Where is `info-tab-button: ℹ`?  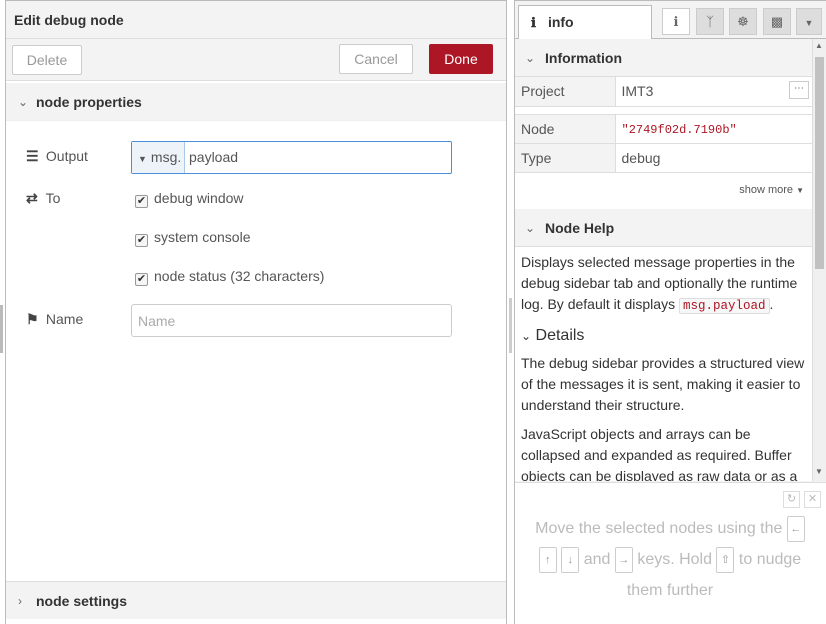 info-tab-button: ℹ is located at coordinates (676, 21).